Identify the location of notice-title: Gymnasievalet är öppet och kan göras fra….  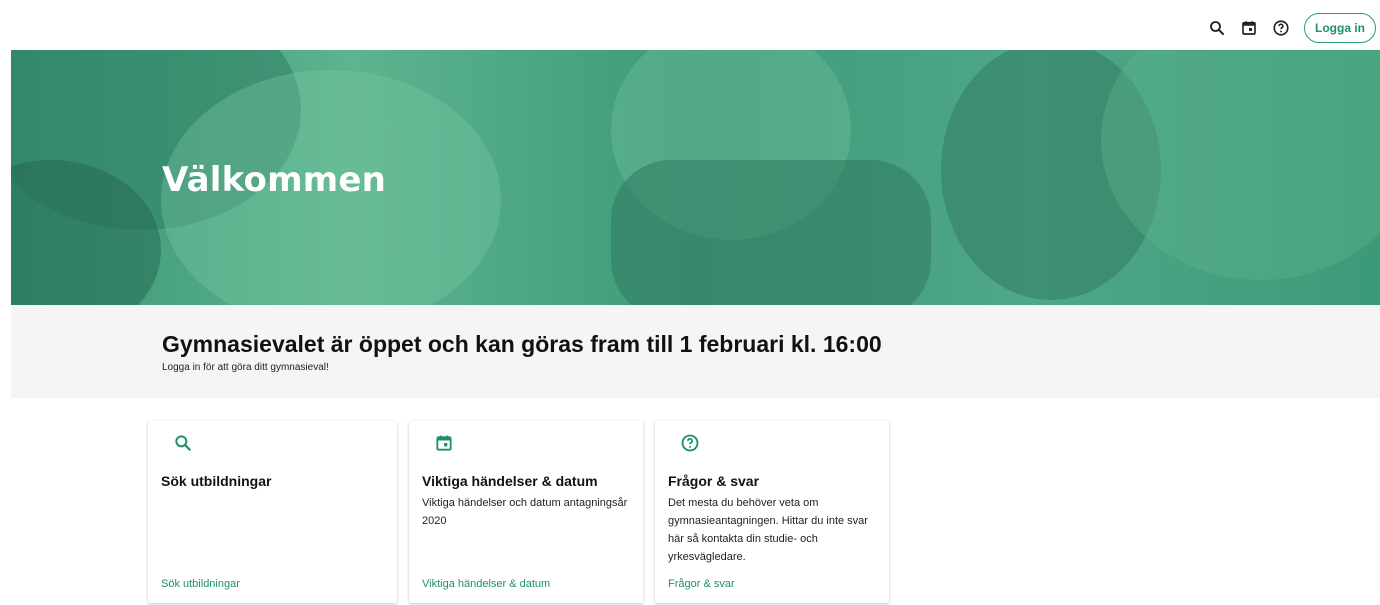
(522, 344).